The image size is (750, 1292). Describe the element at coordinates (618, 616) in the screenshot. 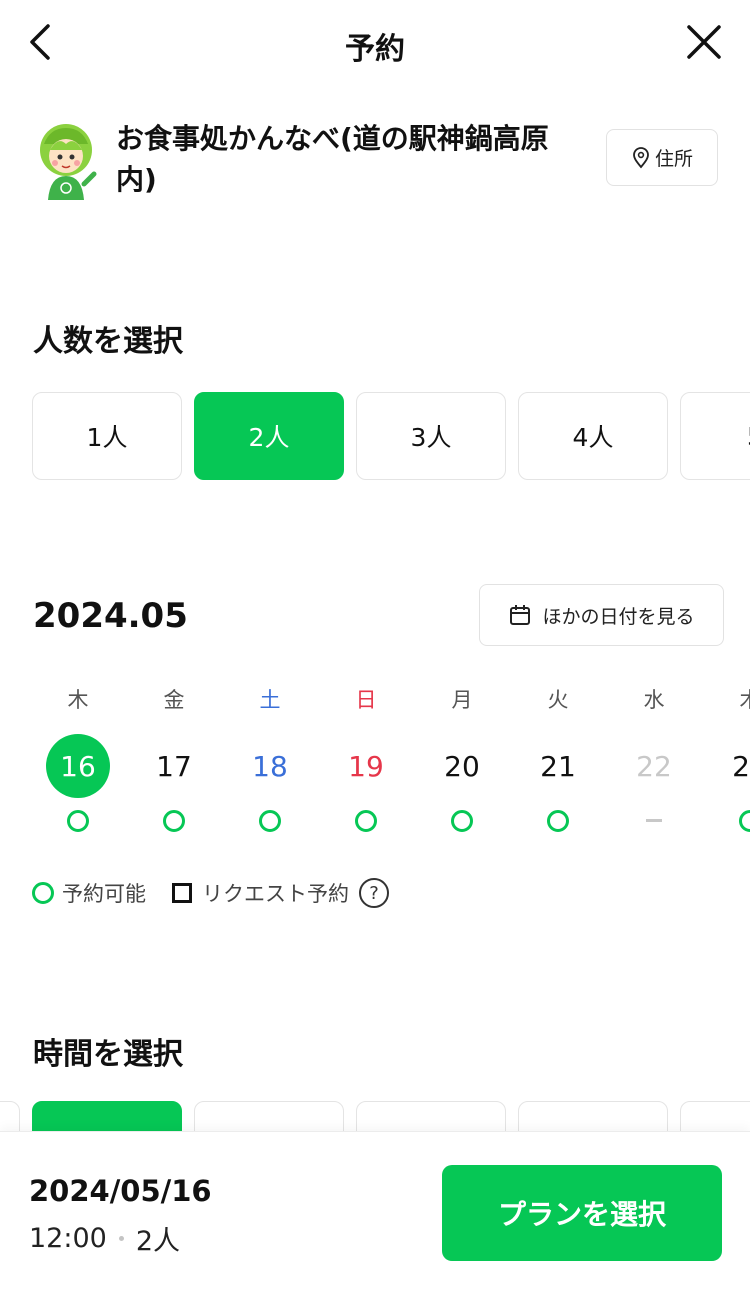

I see `other-dates-label: ほかの日付を見る` at that location.